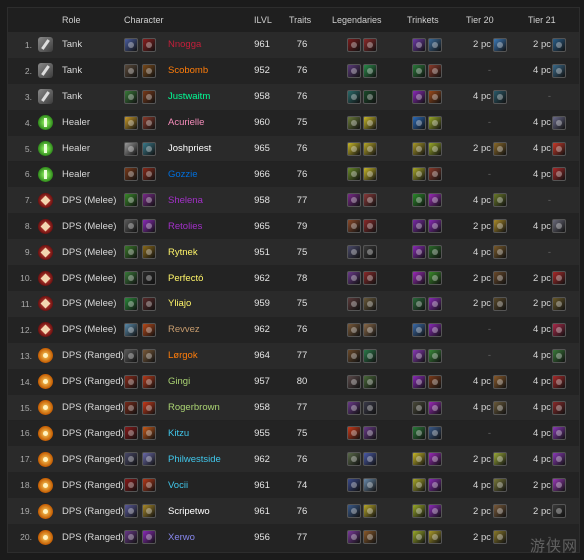 This screenshot has height=560, width=584. What do you see at coordinates (293, 122) in the screenshot?
I see `table-row: 4. Healer Acurielle 960 75 - 4 pc` at bounding box center [293, 122].